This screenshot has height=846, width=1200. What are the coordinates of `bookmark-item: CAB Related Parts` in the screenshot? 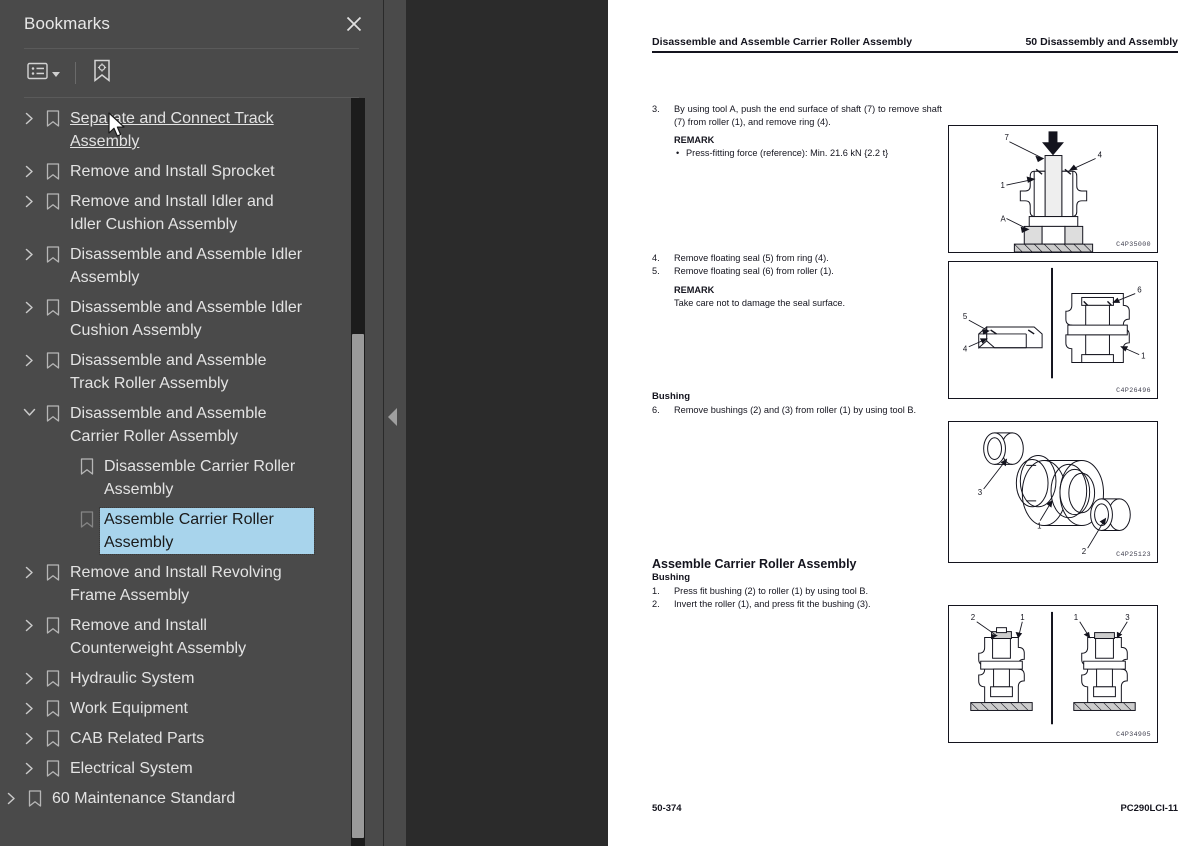 It's located at (176, 739).